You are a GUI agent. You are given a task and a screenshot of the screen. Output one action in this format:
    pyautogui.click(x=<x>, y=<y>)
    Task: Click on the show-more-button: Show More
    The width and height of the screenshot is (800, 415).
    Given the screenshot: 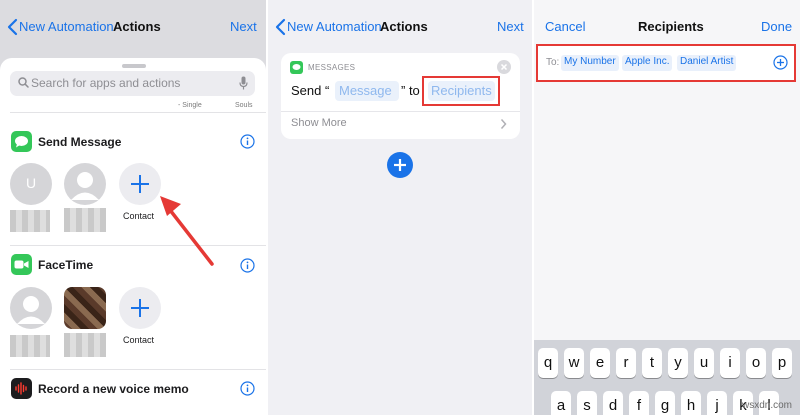 What is the action you would take?
    pyautogui.click(x=319, y=123)
    